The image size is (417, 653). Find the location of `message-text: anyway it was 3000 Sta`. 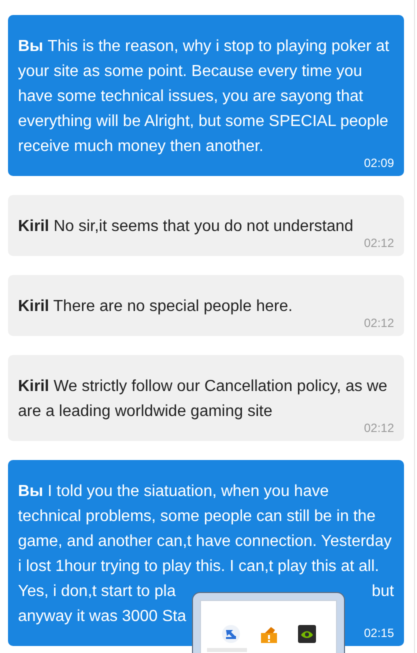

message-text: anyway it was 3000 Sta is located at coordinates (102, 617).